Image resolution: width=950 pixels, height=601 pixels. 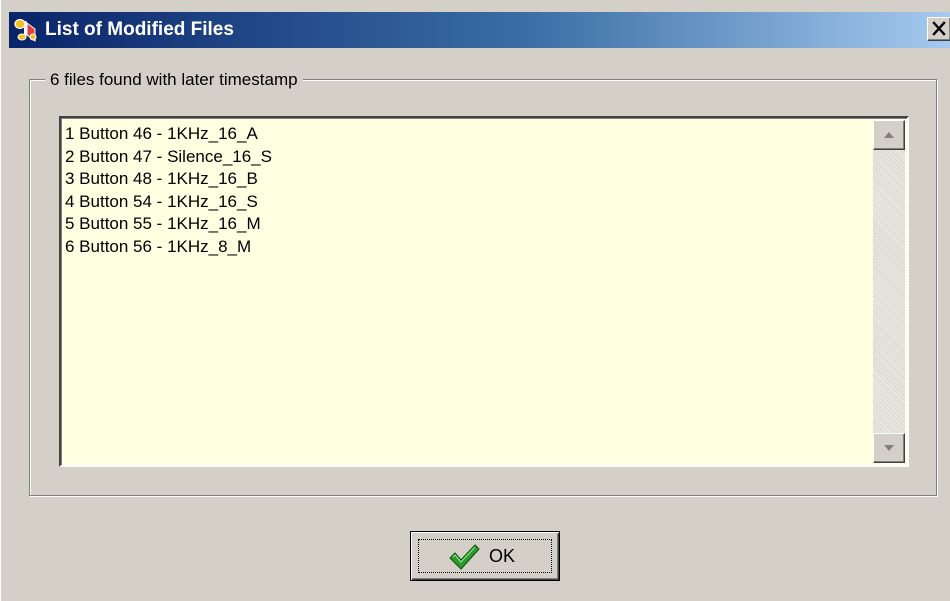 I want to click on vertical-scrollbar, so click(x=889, y=291).